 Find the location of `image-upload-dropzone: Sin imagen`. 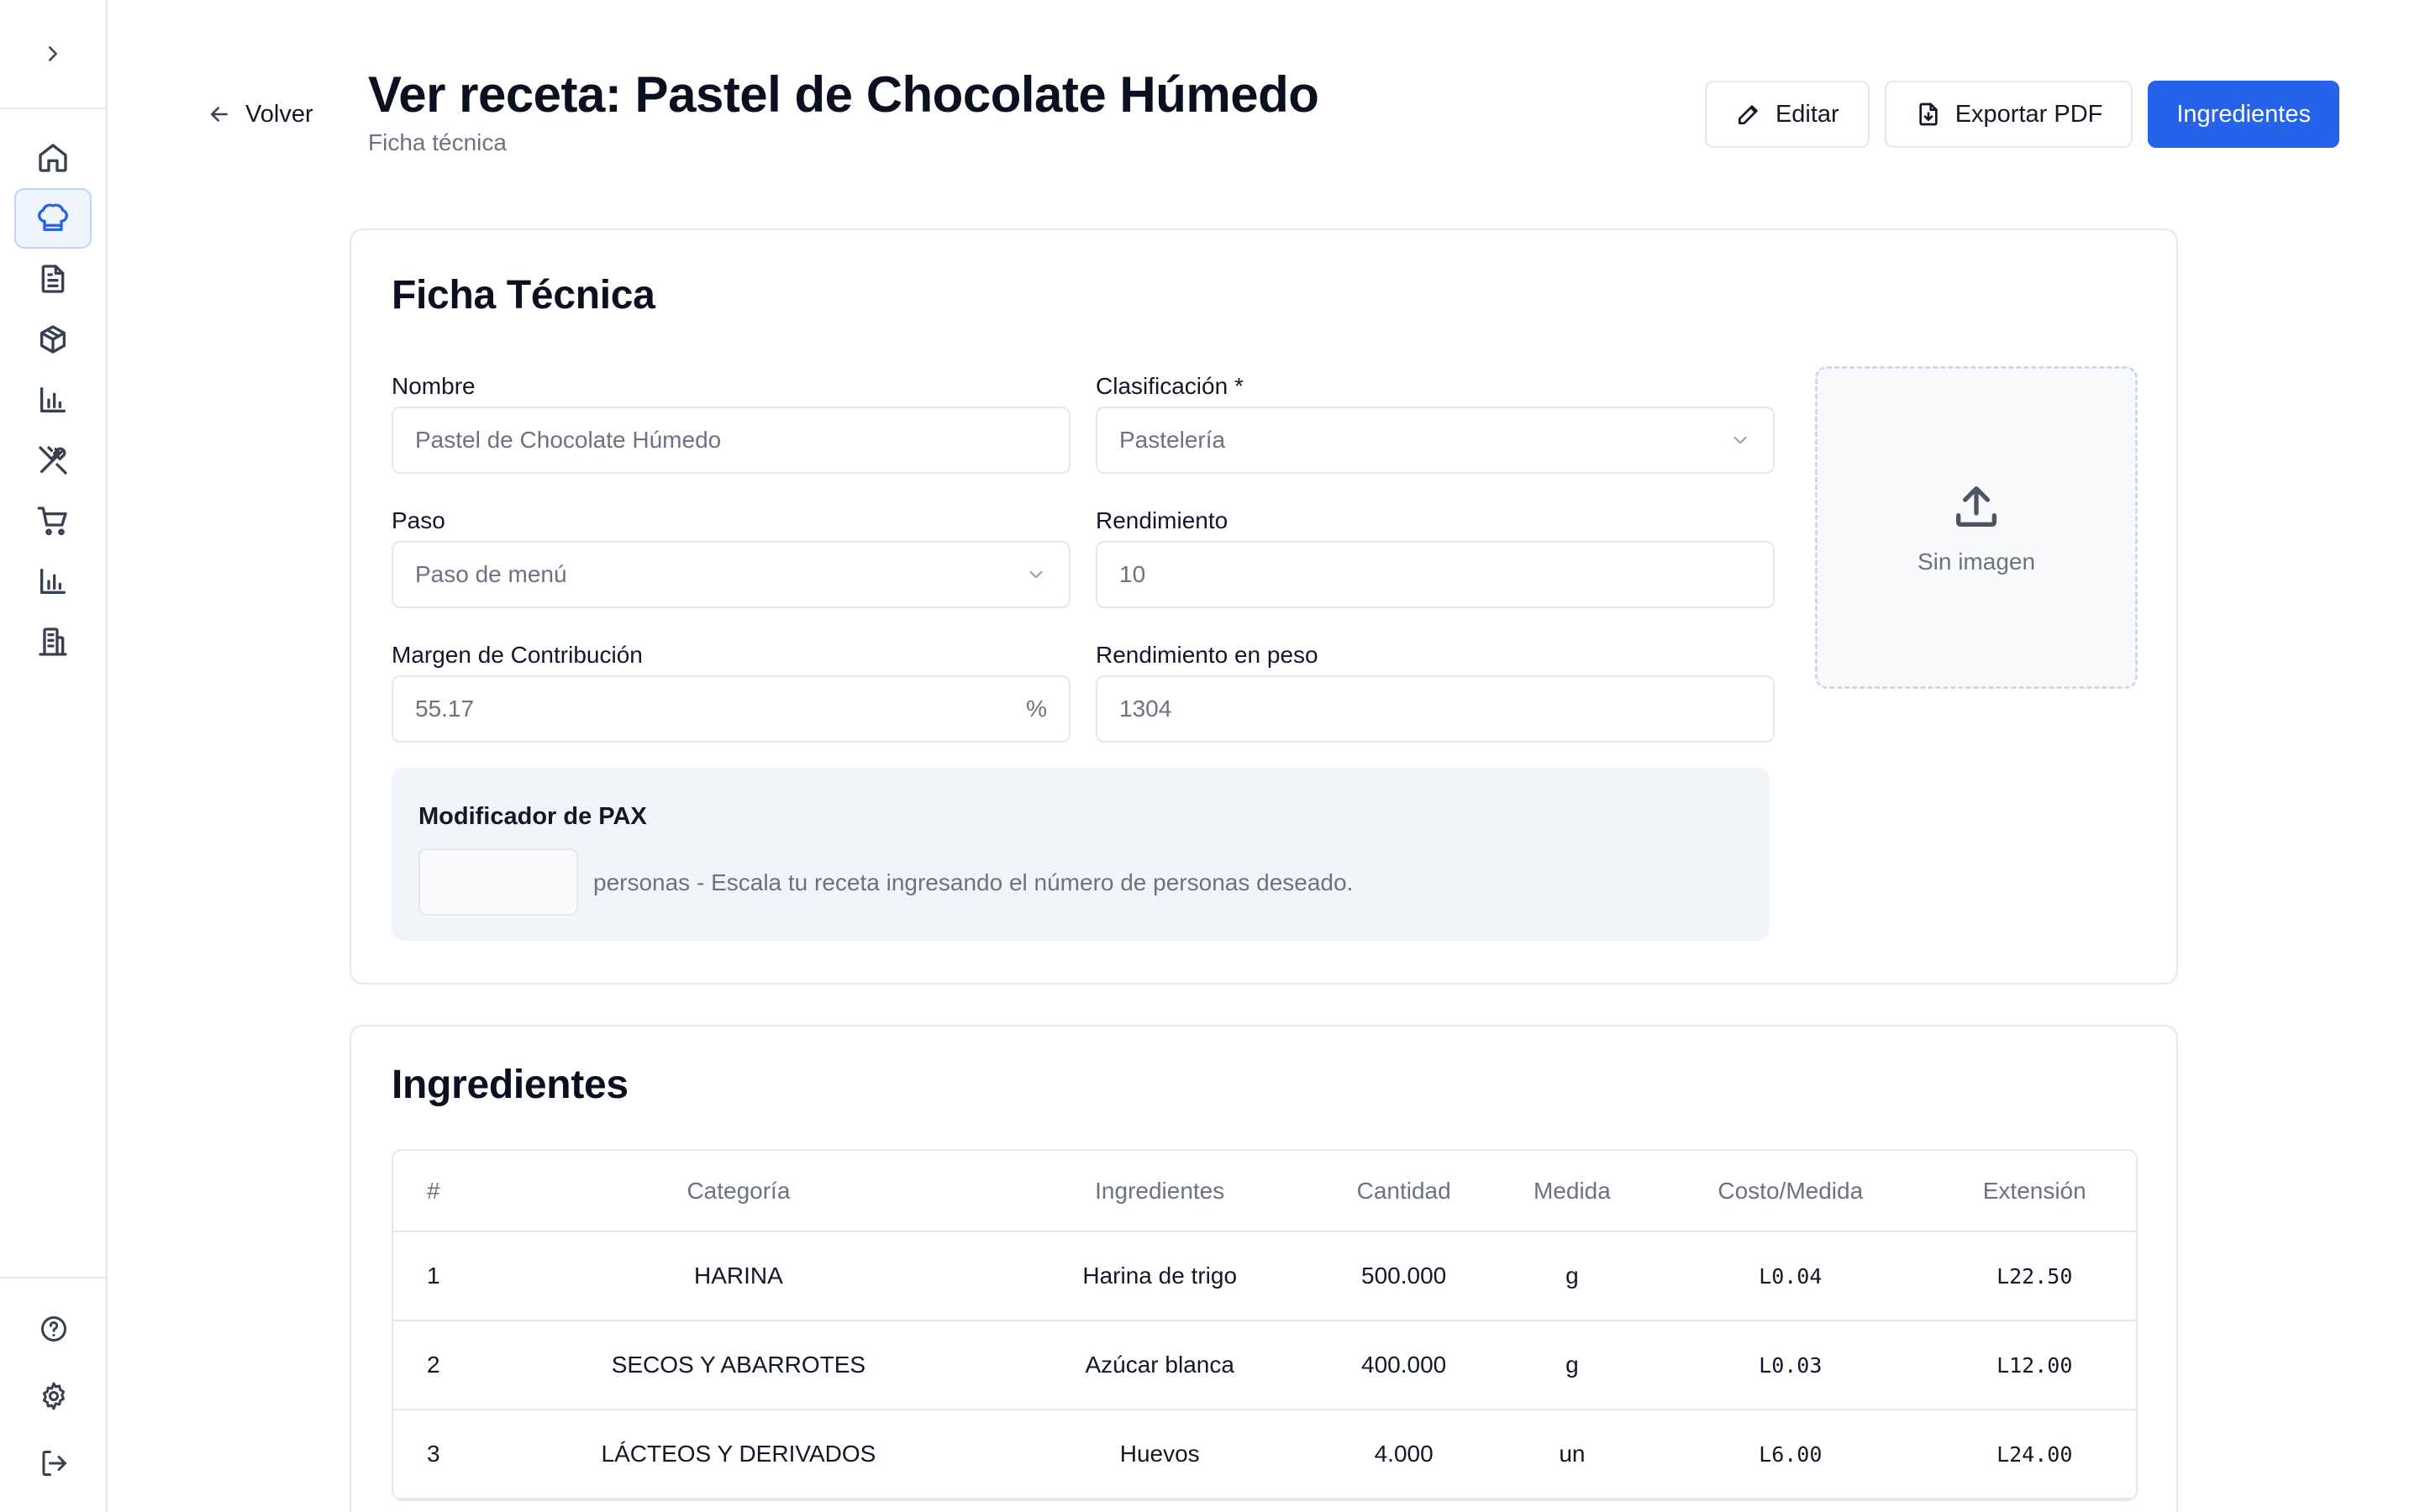

image-upload-dropzone: Sin imagen is located at coordinates (1977, 527).